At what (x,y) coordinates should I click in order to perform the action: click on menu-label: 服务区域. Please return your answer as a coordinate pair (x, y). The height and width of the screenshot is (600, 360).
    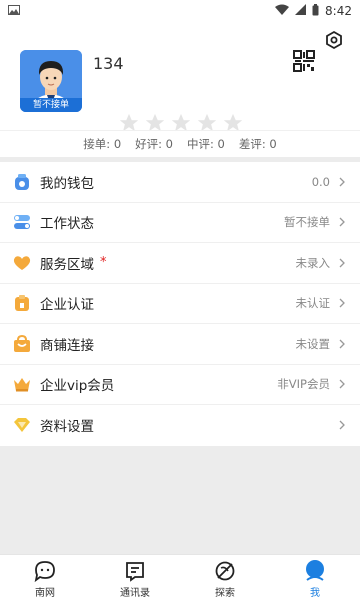
    Looking at the image, I should click on (67, 264).